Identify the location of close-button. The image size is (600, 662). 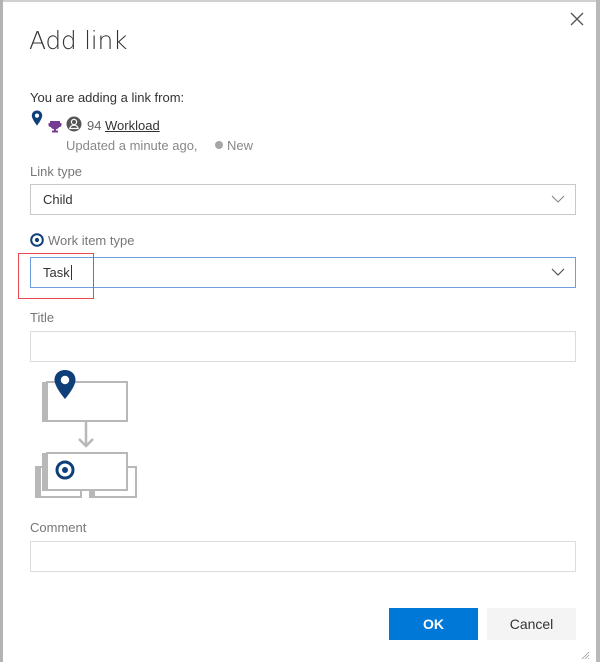
(577, 19).